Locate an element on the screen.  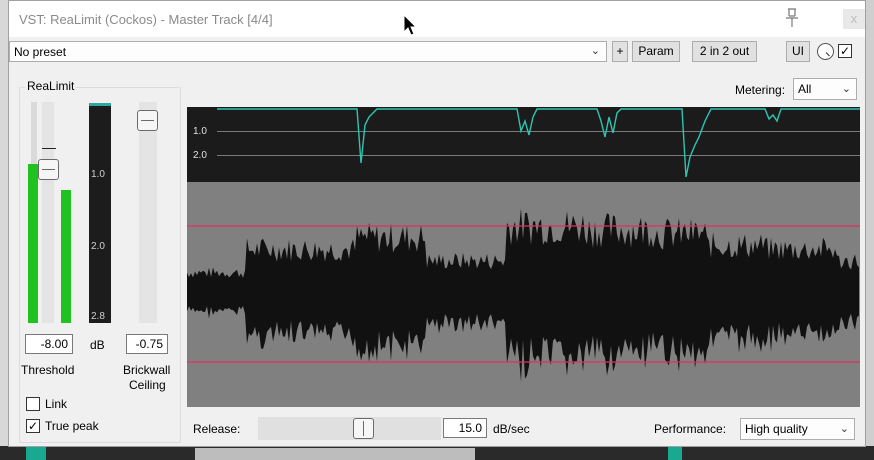
threshold-mark is located at coordinates (49, 148).